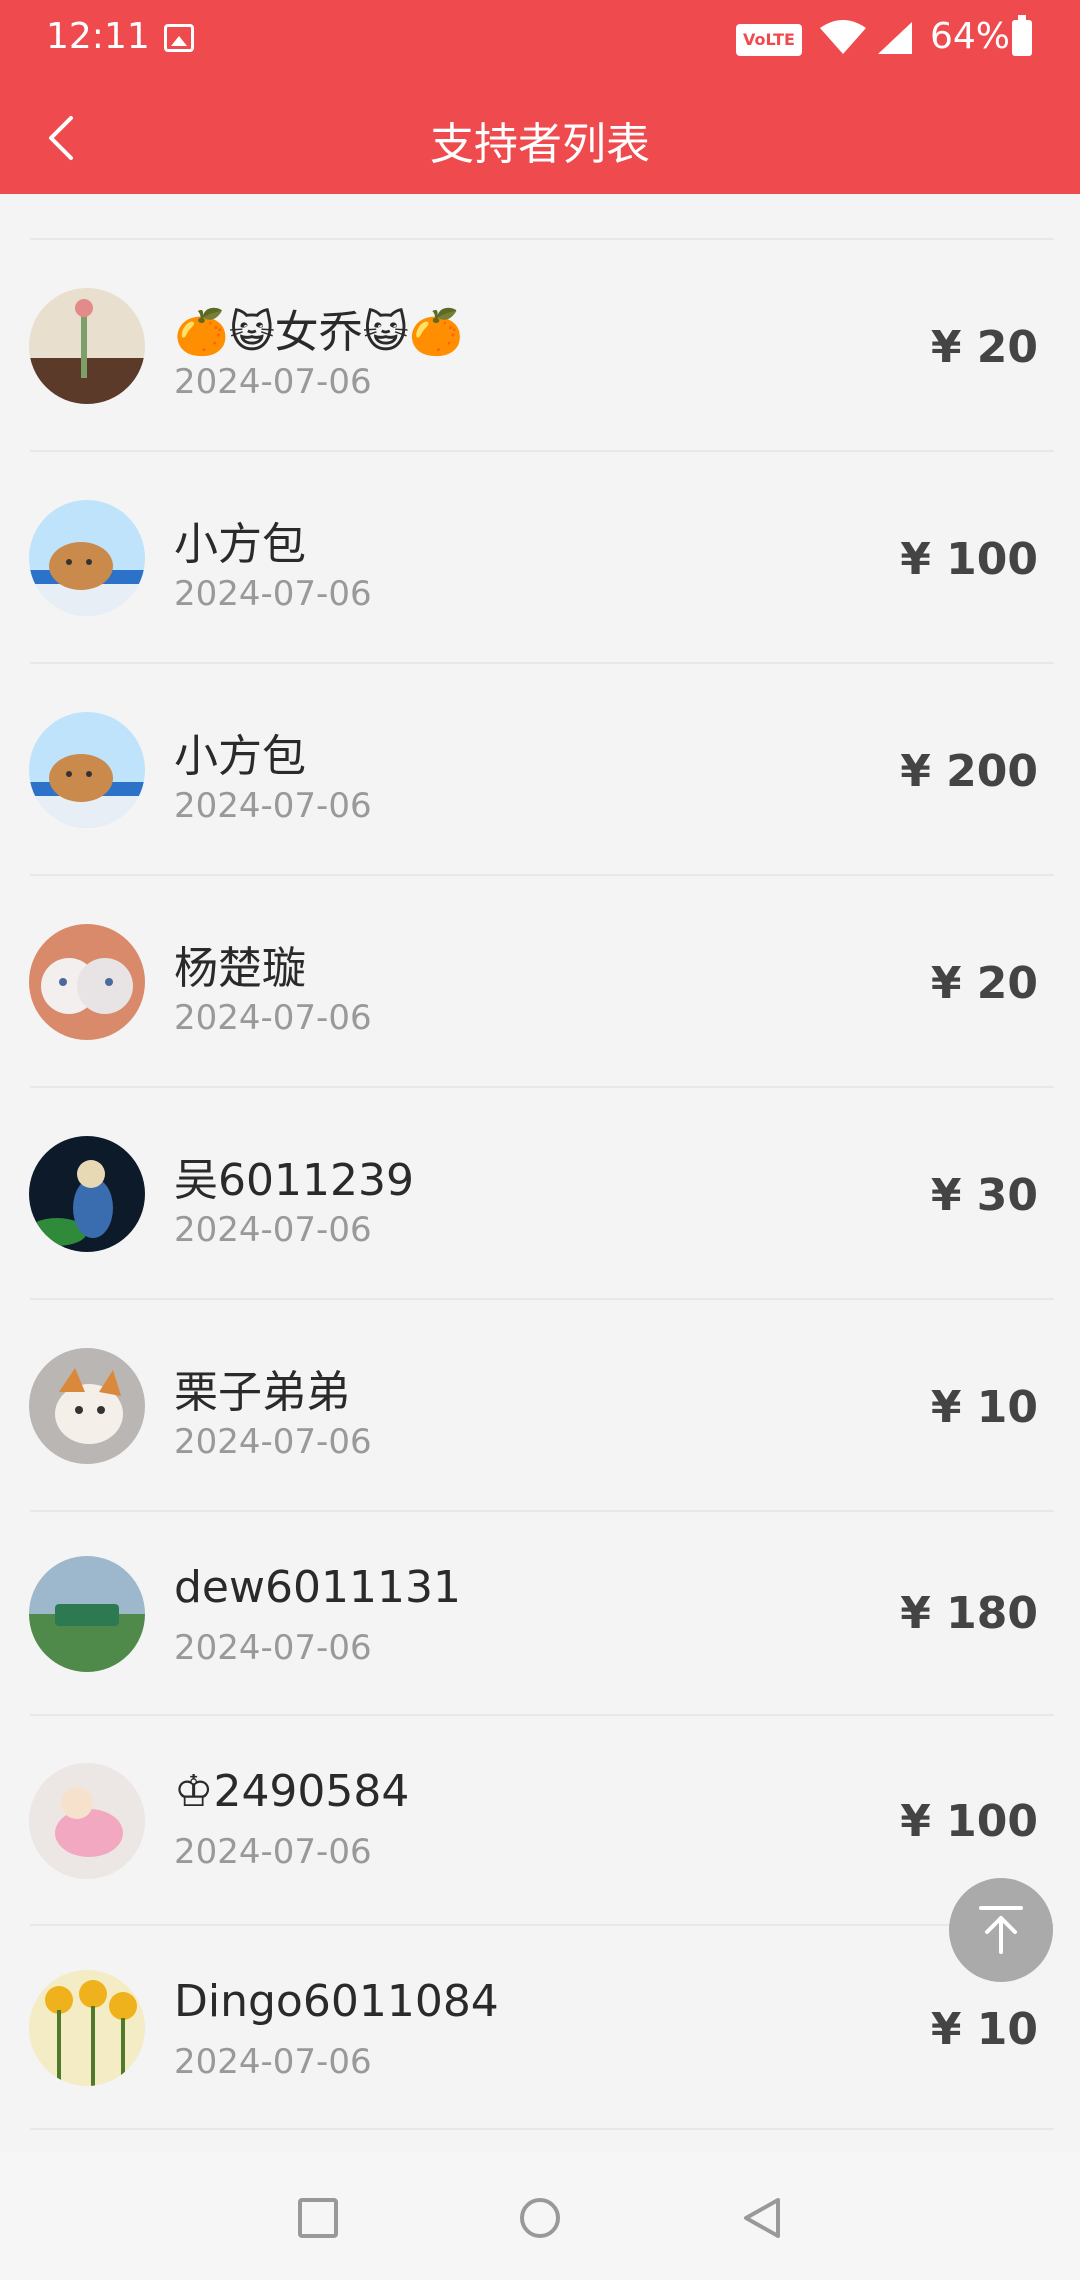 The height and width of the screenshot is (2280, 1080). What do you see at coordinates (540, 1614) in the screenshot?
I see `supporter-row: dew6011131 2024-07-06 ¥ 180` at bounding box center [540, 1614].